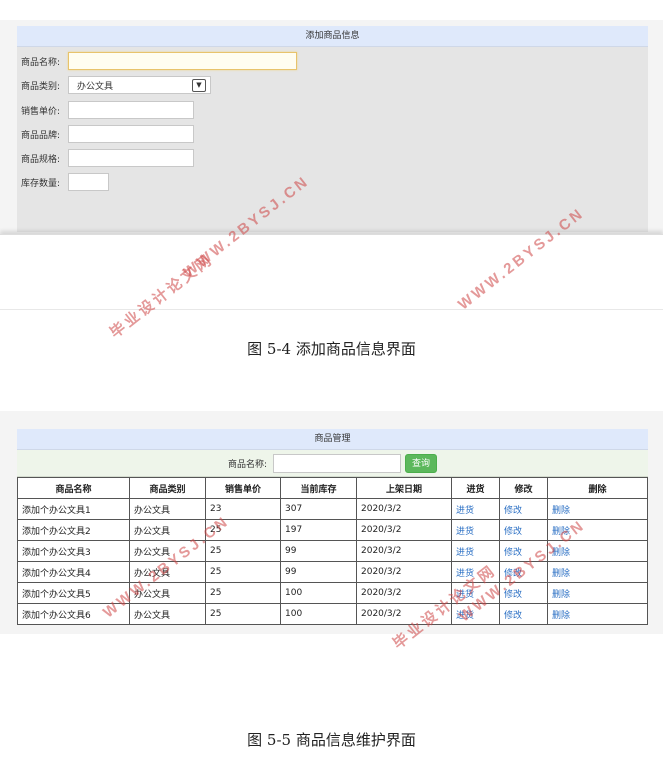 This screenshot has width=663, height=762. Describe the element at coordinates (597, 488) in the screenshot. I see `column-header: 删除` at that location.